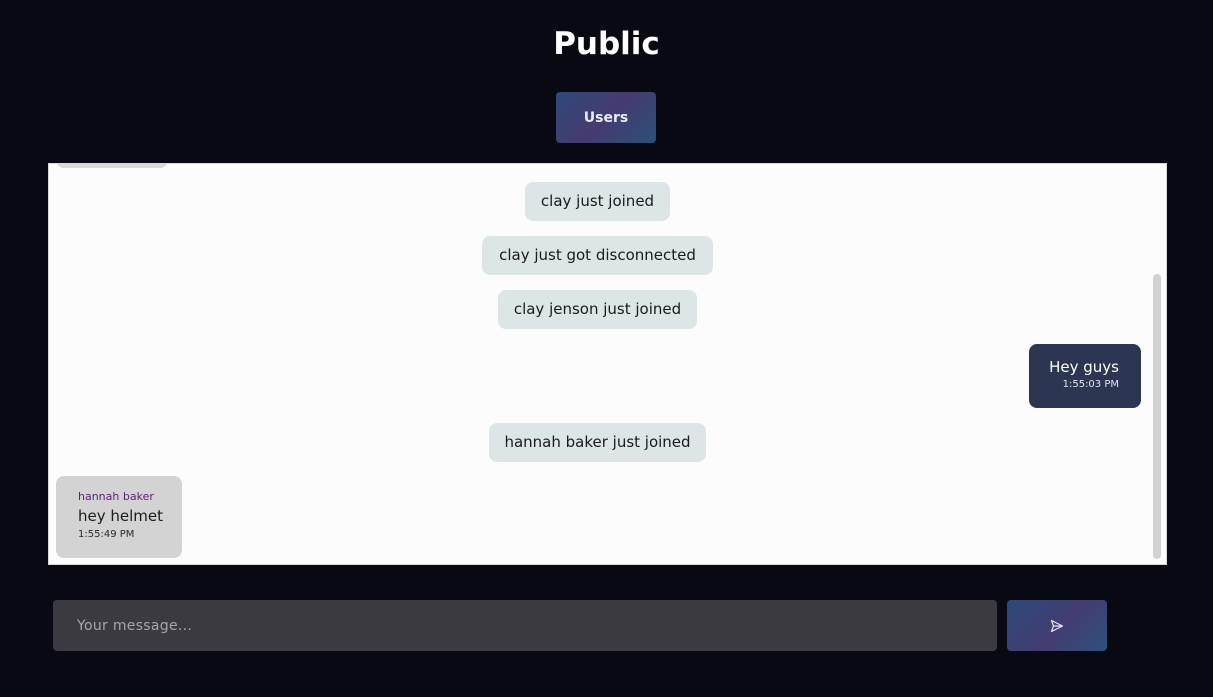 Image resolution: width=1213 pixels, height=697 pixels. I want to click on send-button, so click(1057, 625).